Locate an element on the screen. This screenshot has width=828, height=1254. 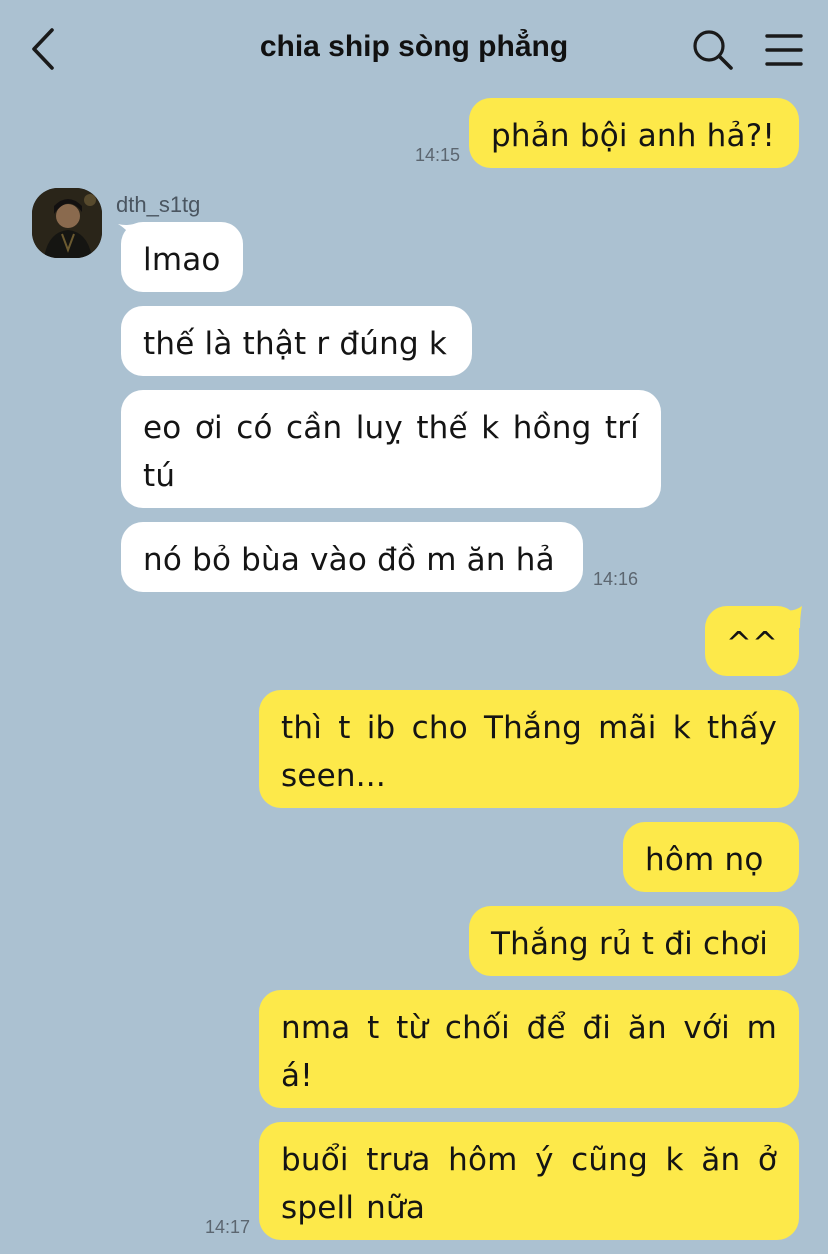
search-icon is located at coordinates (713, 50).